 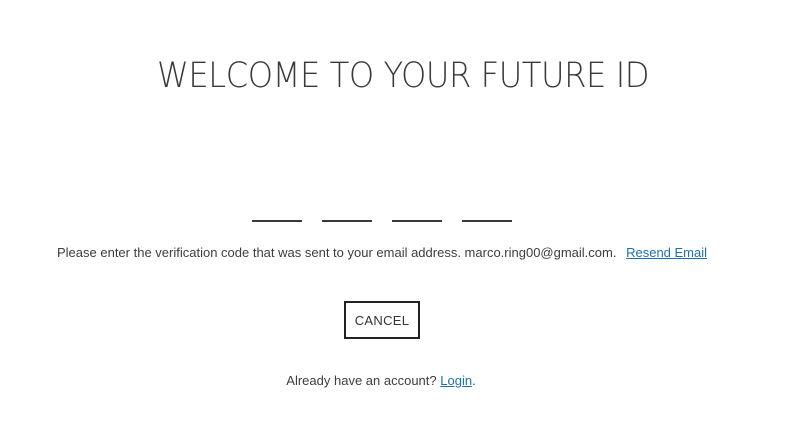 What do you see at coordinates (487, 209) in the screenshot?
I see `code-digit-4-input` at bounding box center [487, 209].